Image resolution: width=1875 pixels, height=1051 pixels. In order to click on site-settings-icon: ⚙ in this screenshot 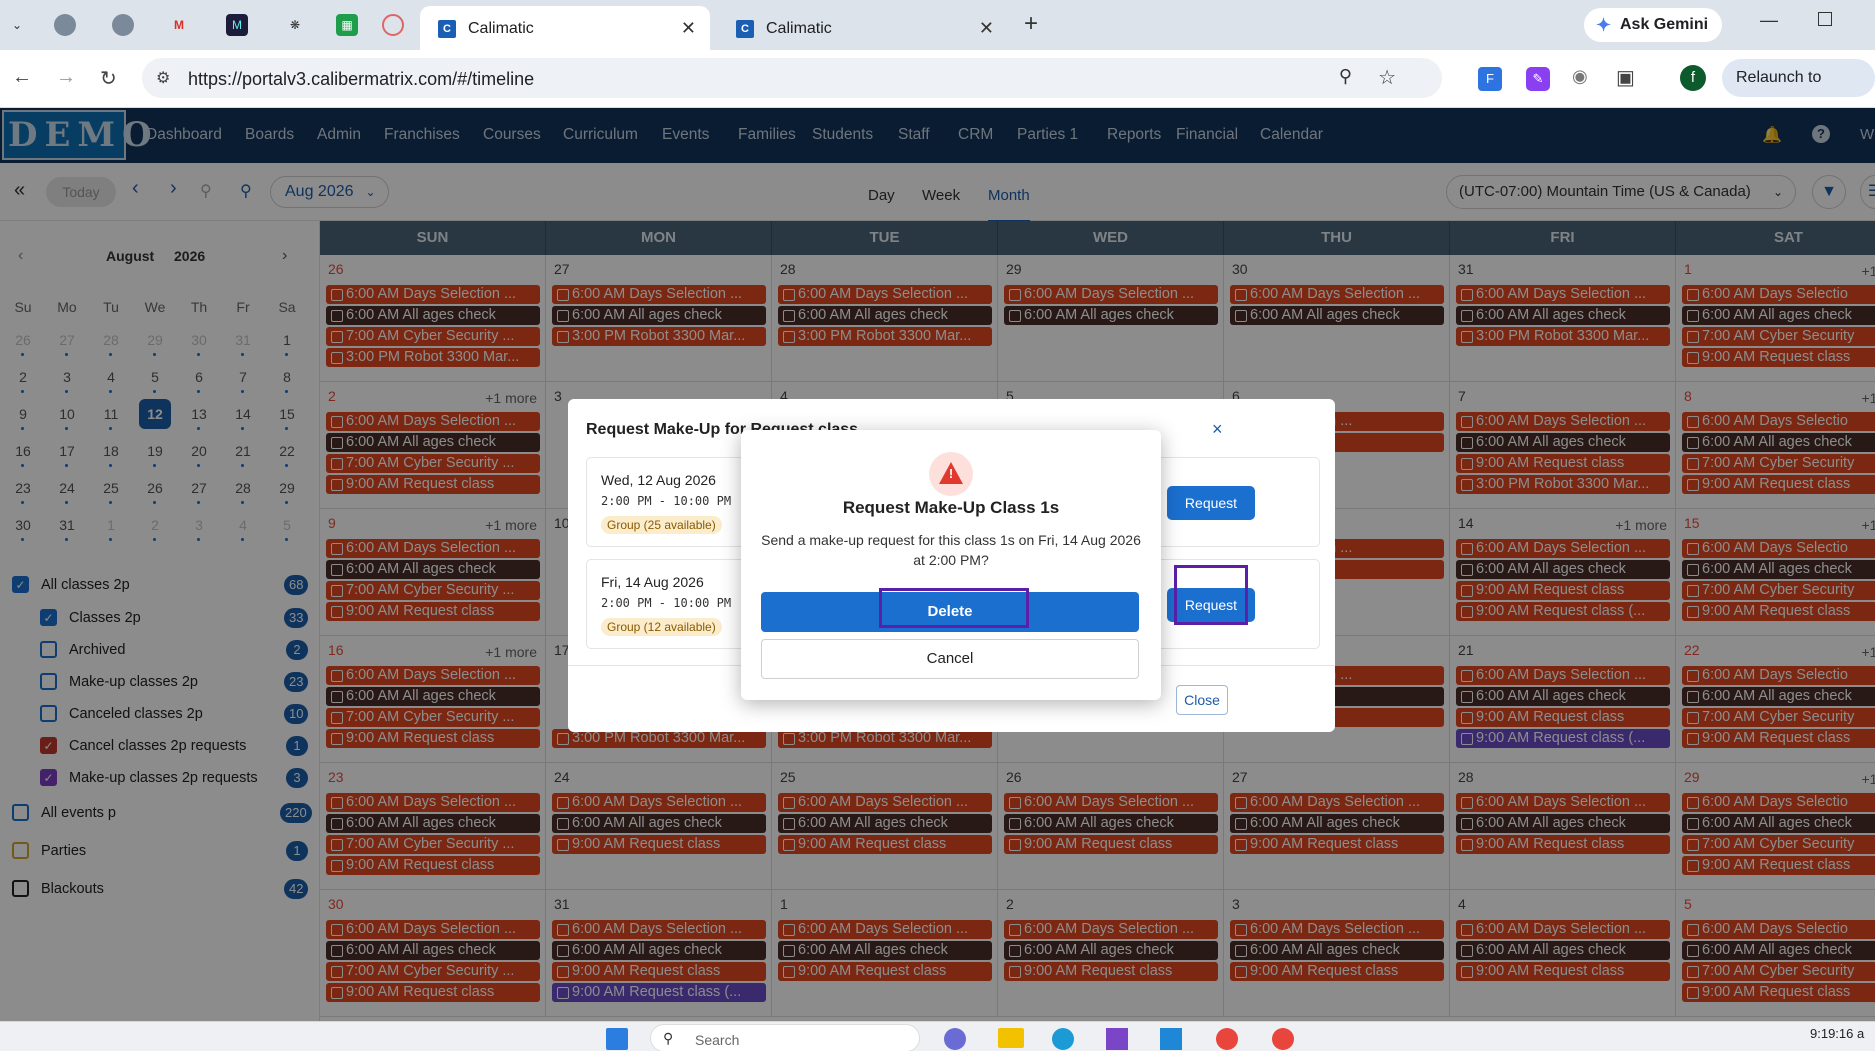, I will do `click(163, 78)`.